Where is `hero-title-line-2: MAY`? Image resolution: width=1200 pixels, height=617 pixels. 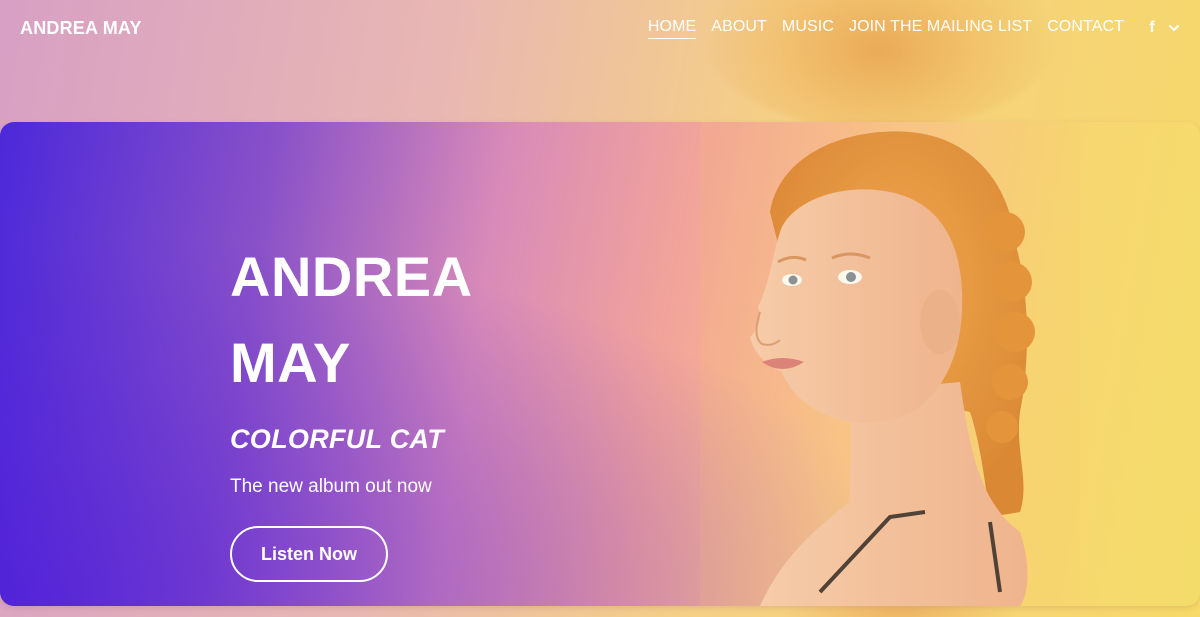 hero-title-line-2: MAY is located at coordinates (290, 362).